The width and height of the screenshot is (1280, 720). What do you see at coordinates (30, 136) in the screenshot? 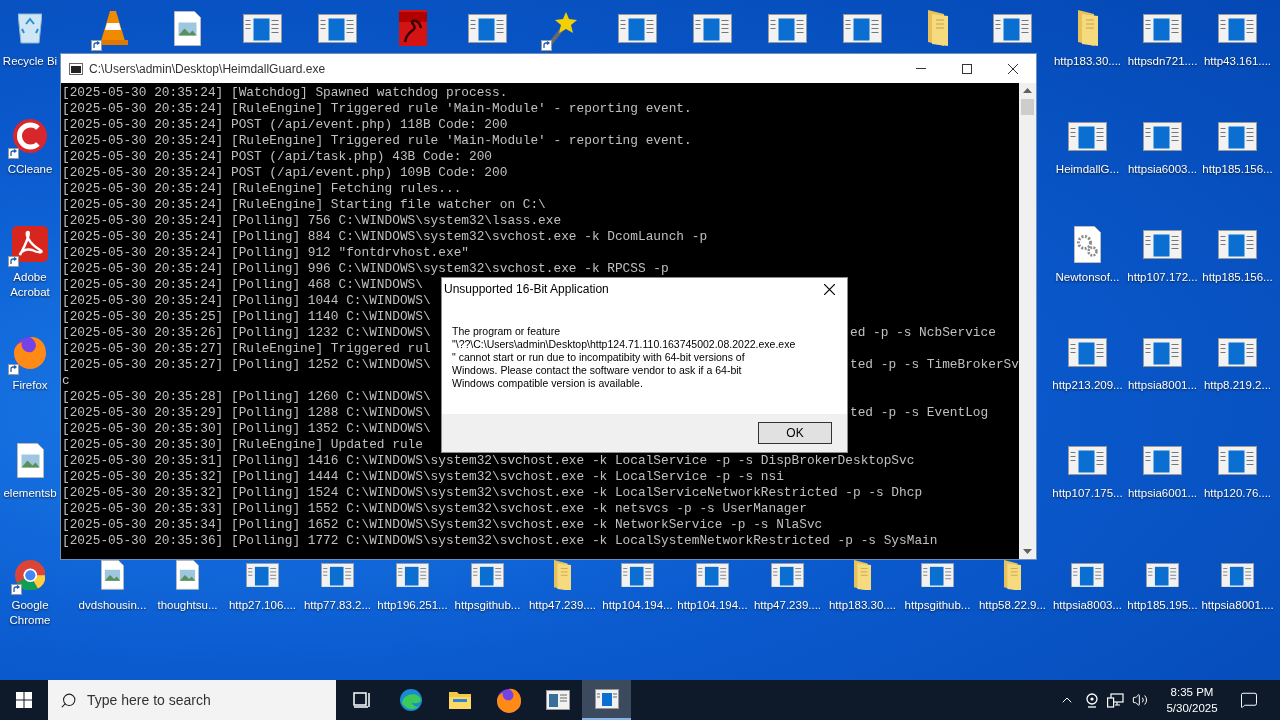
I see `ring-logo-icon` at bounding box center [30, 136].